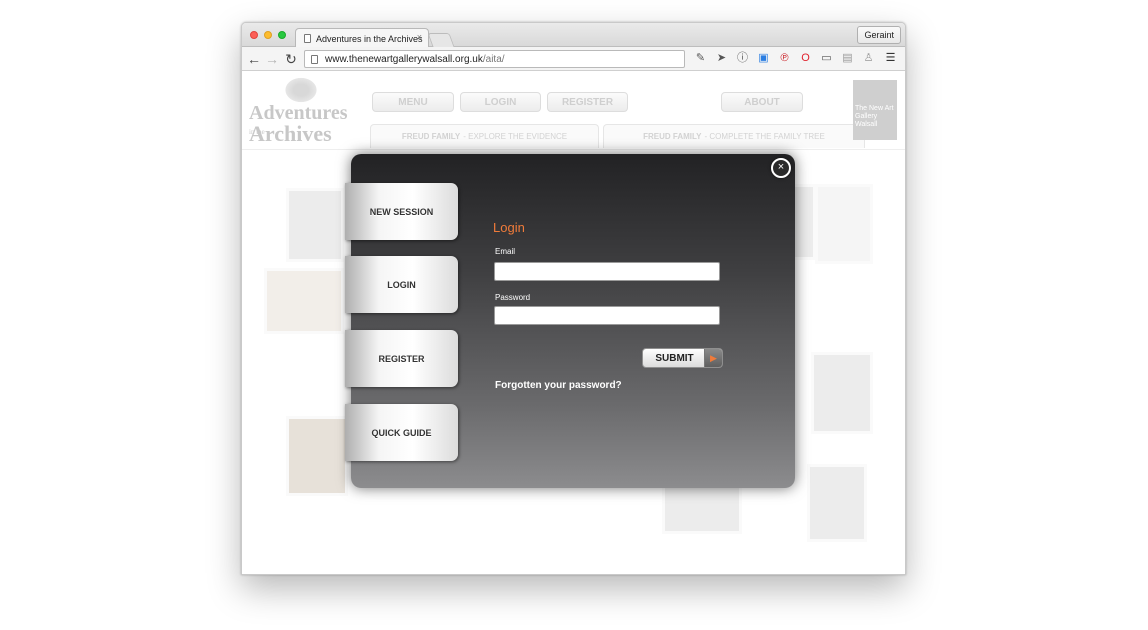  What do you see at coordinates (847, 58) in the screenshot?
I see `layers-icon: ▤` at bounding box center [847, 58].